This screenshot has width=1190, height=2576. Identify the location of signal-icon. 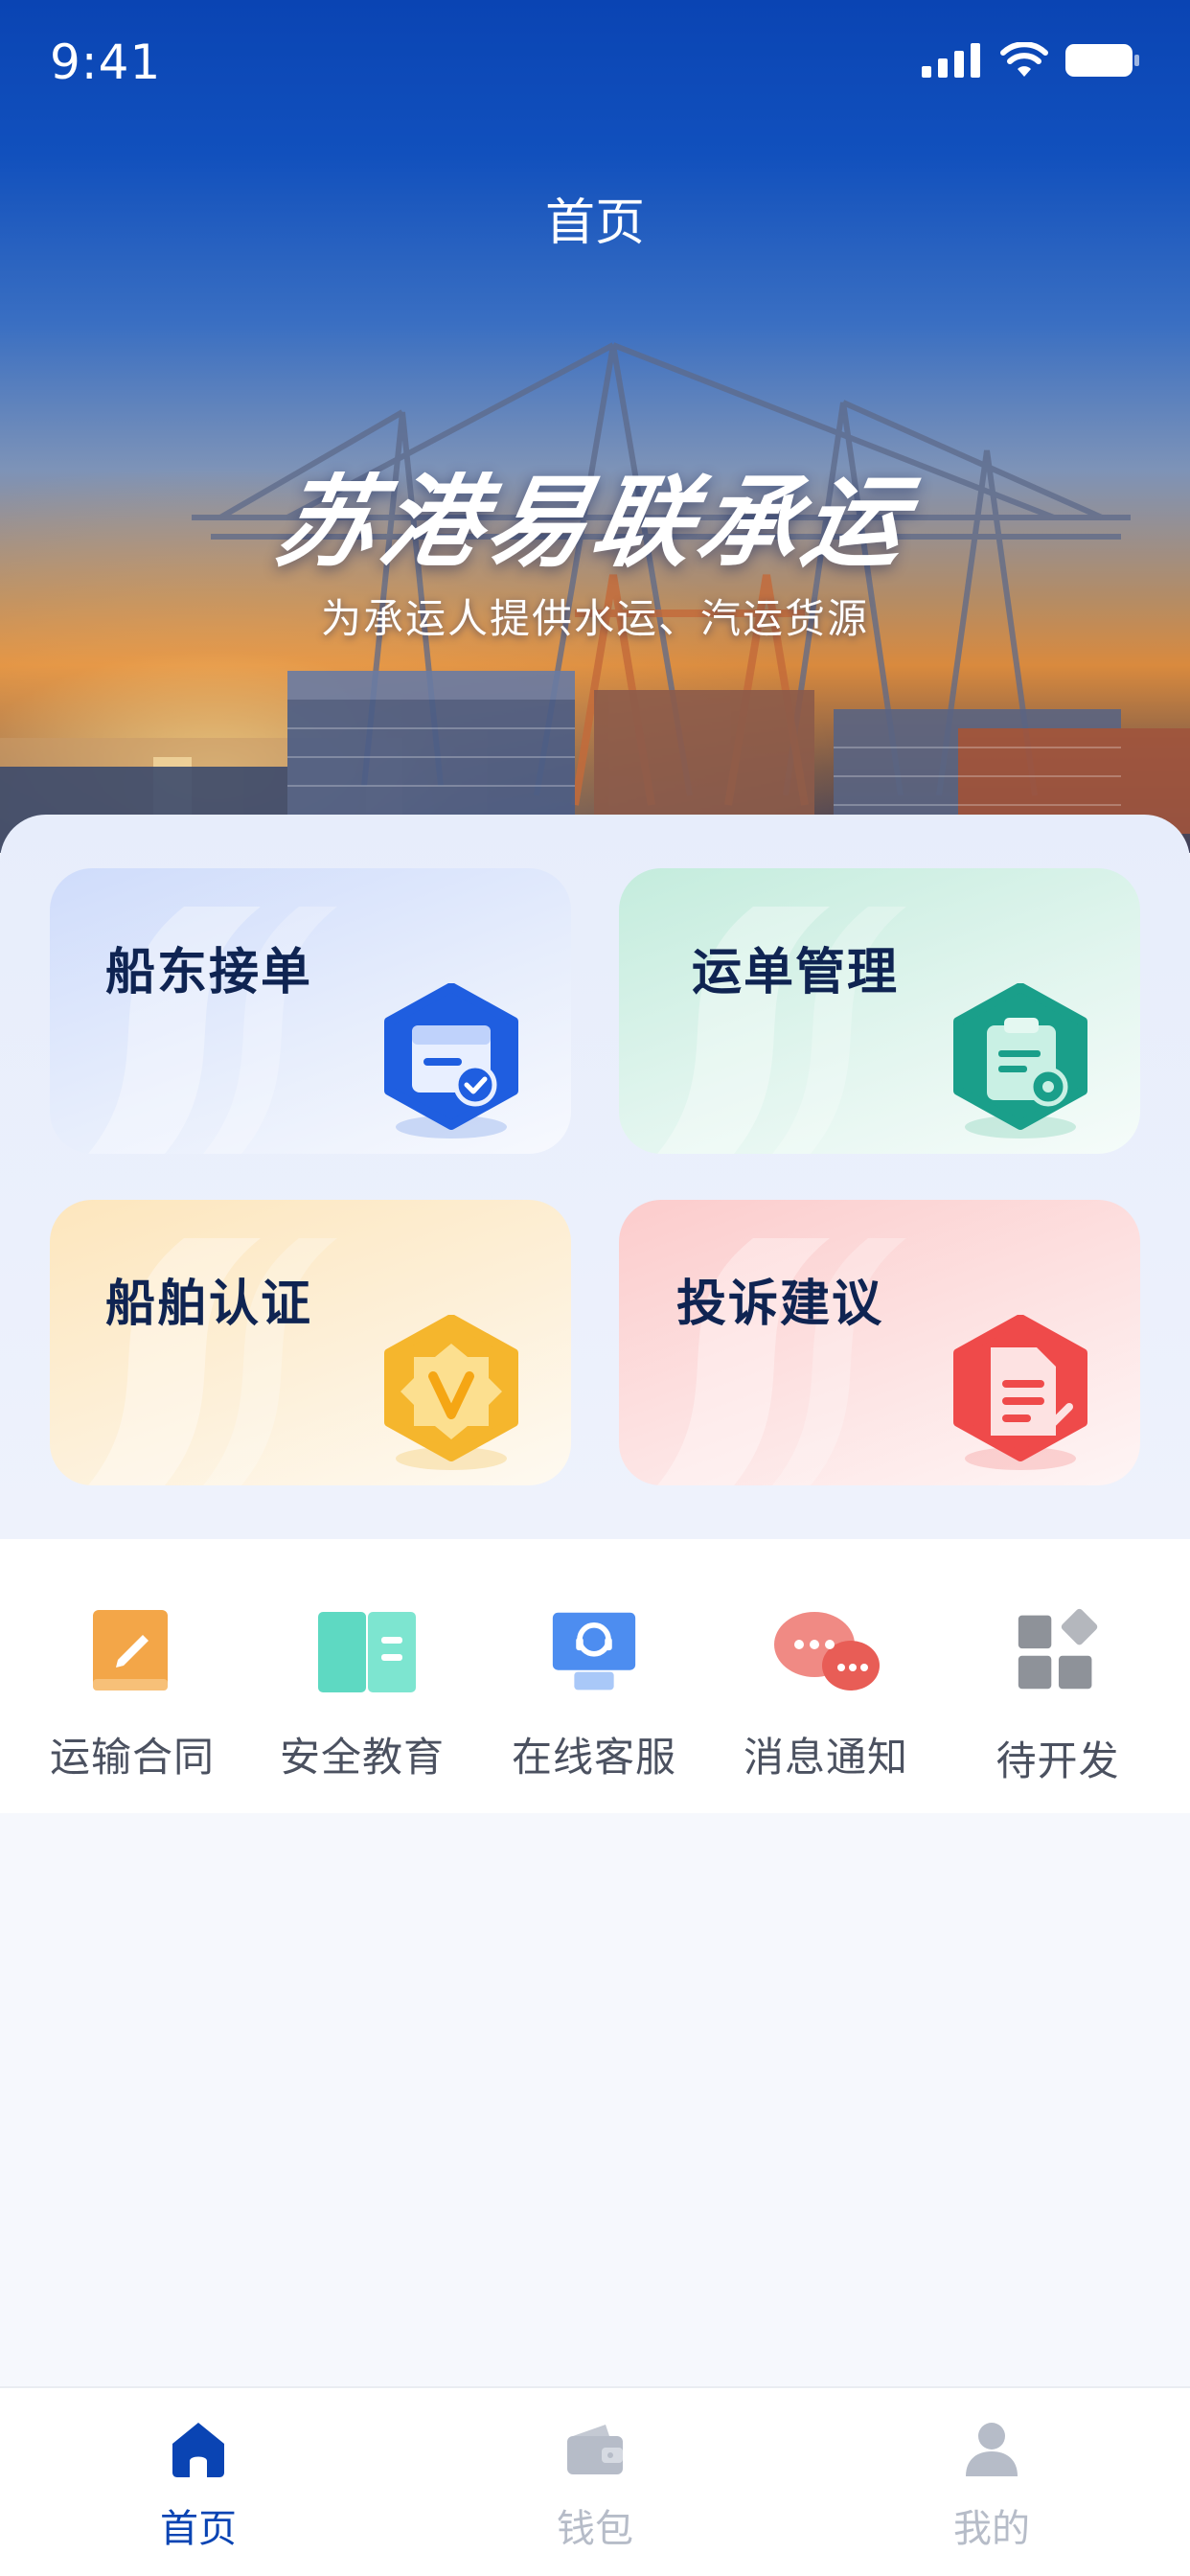
(951, 60).